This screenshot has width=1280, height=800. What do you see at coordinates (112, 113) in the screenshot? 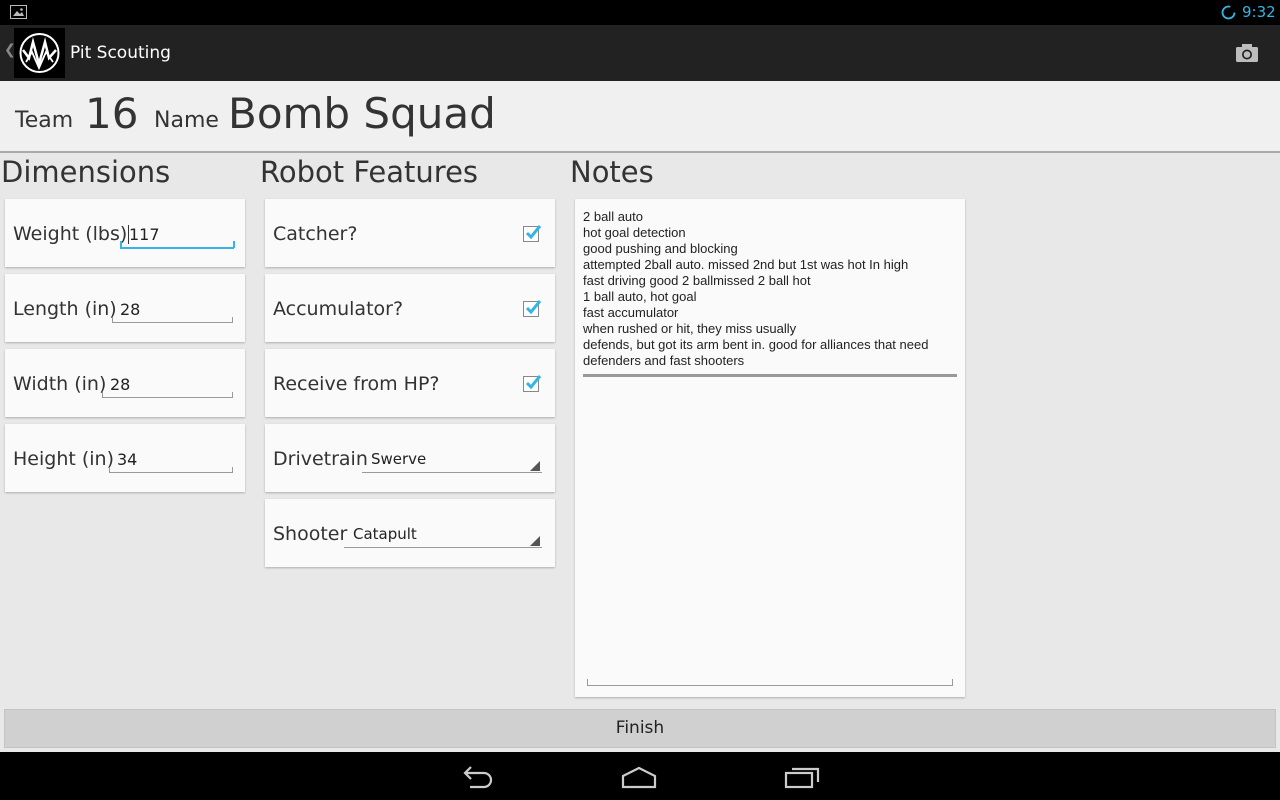
I see `team-number: 16` at bounding box center [112, 113].